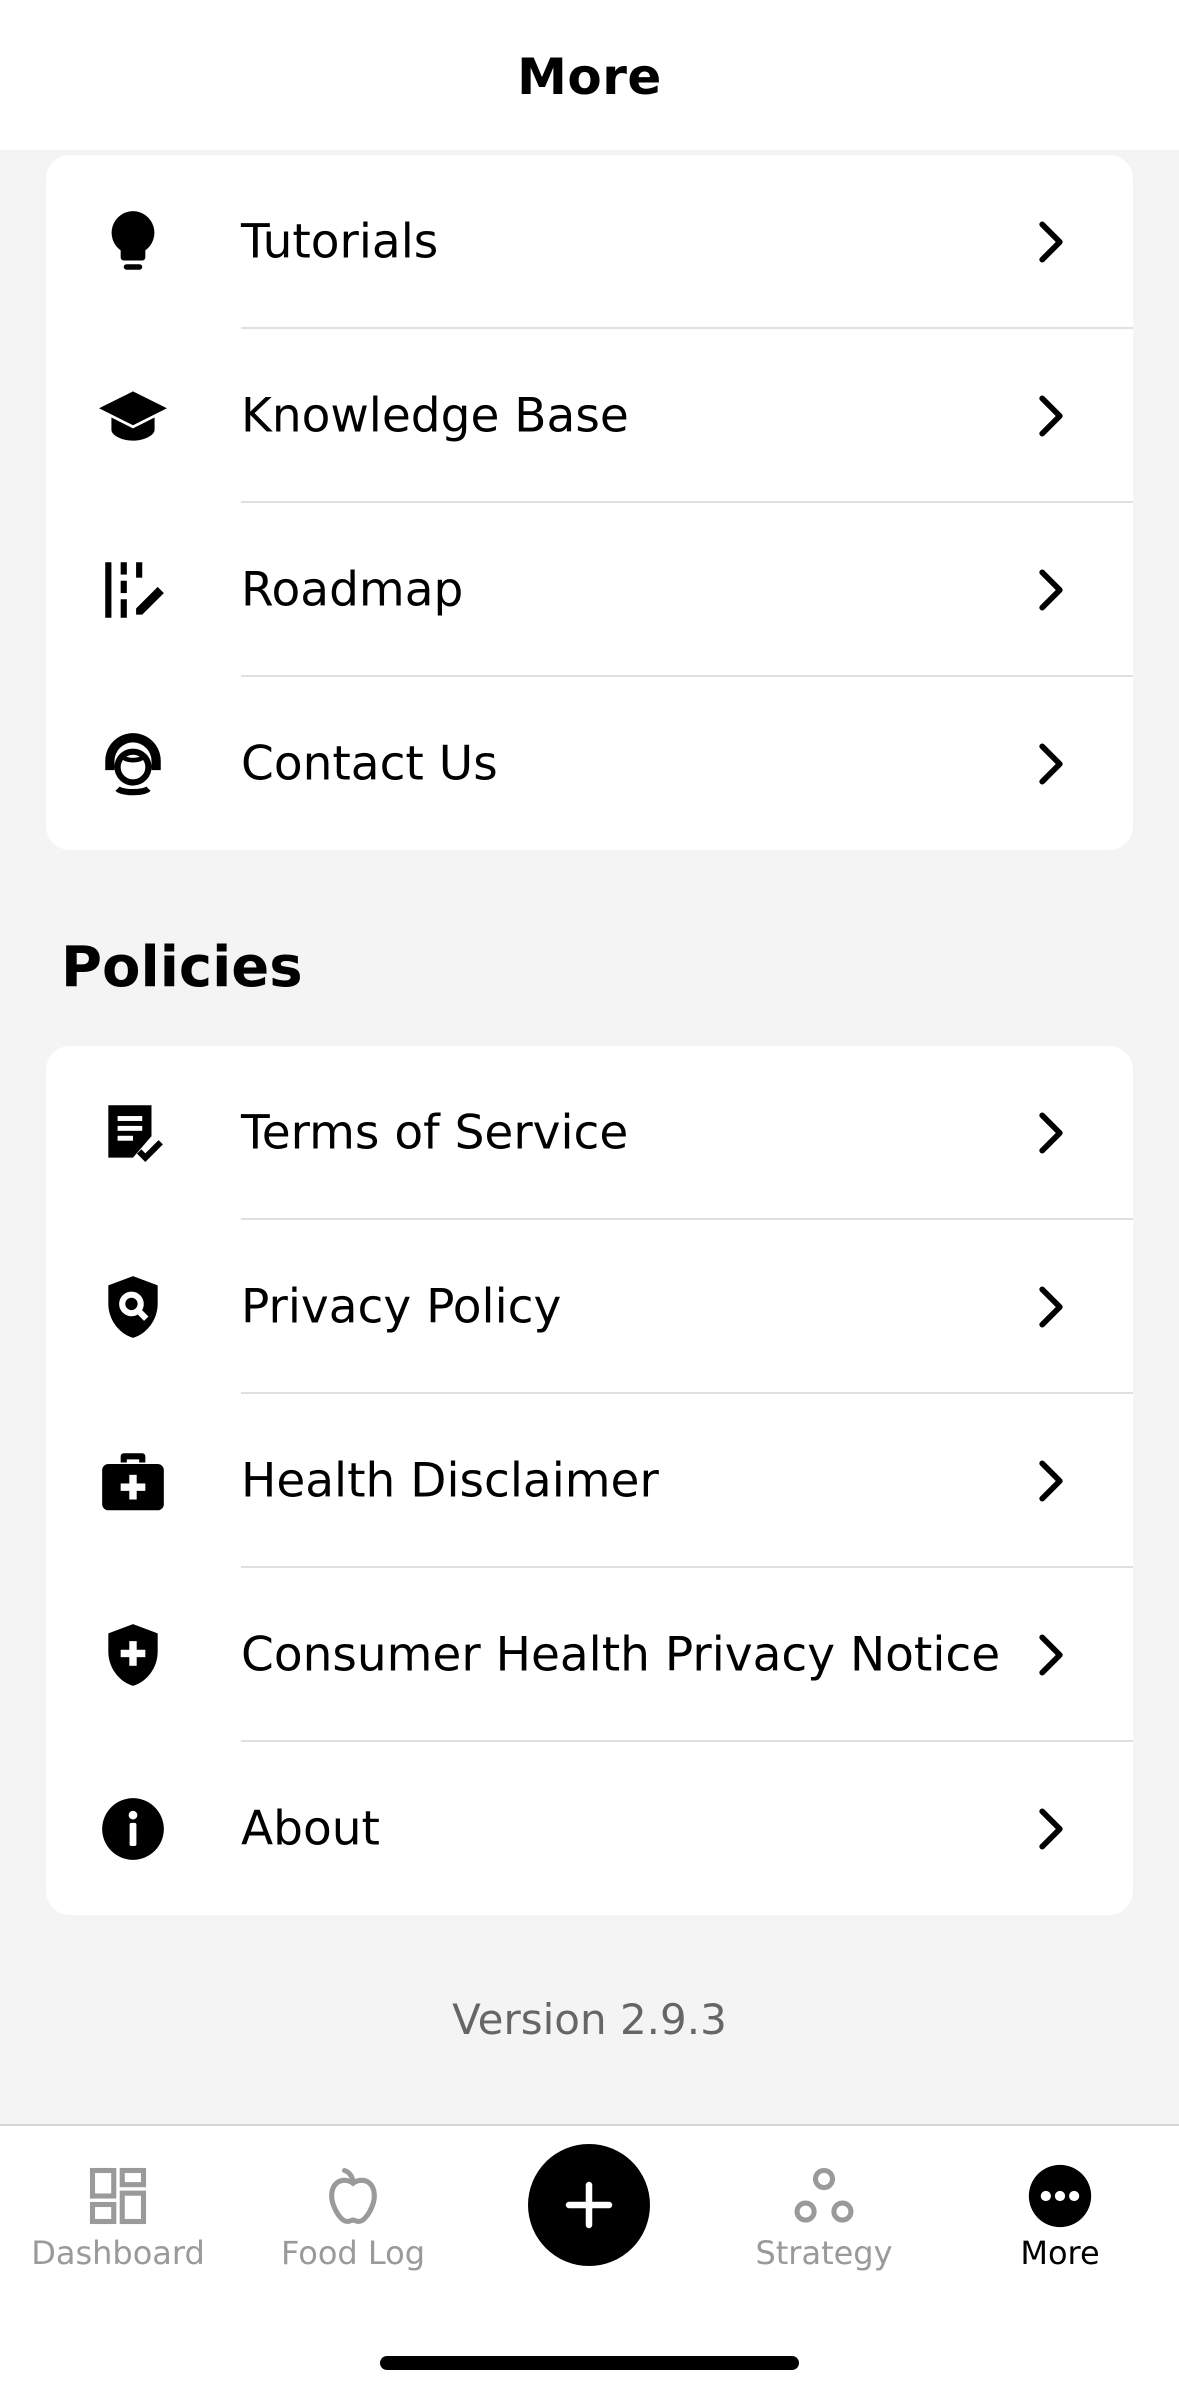 This screenshot has height=2398, width=1179. What do you see at coordinates (133, 590) in the screenshot?
I see `roadmap-icon` at bounding box center [133, 590].